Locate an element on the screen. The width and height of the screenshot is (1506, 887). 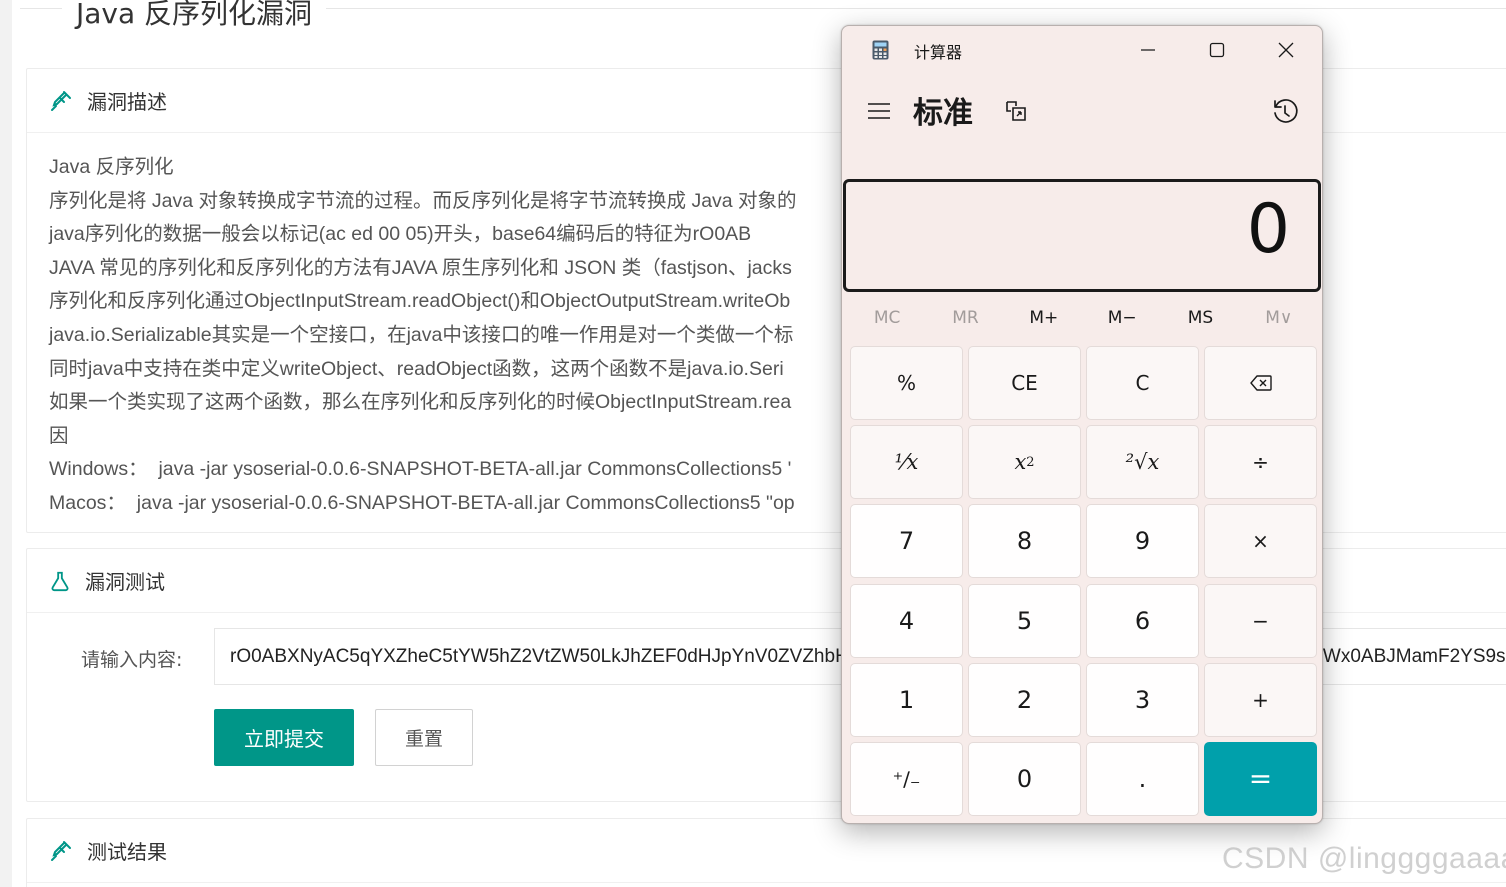
square-button: x2 is located at coordinates (1024, 462).